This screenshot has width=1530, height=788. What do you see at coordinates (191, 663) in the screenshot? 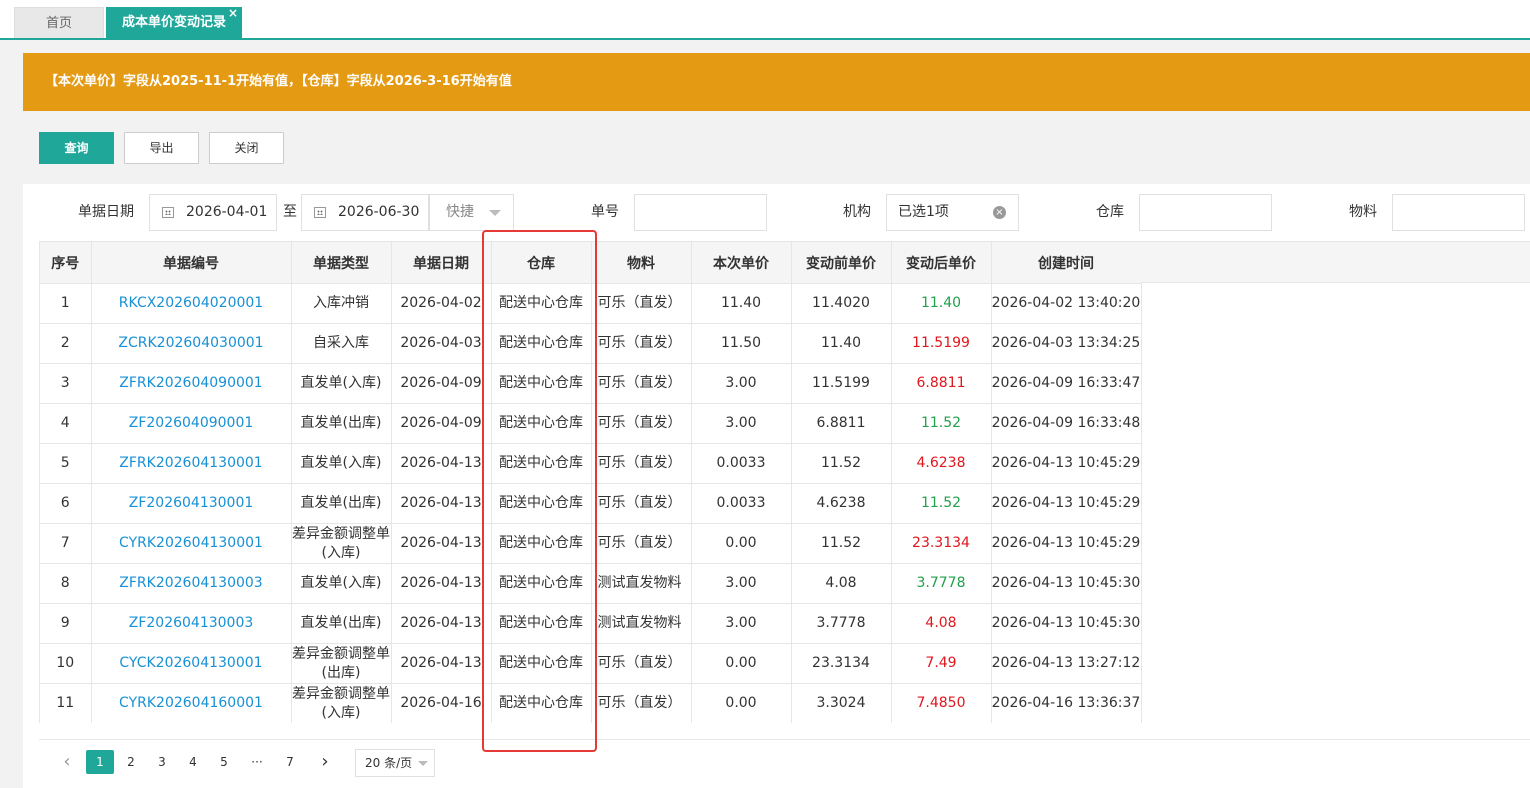
I see `cell-code: CYCK202604130001` at bounding box center [191, 663].